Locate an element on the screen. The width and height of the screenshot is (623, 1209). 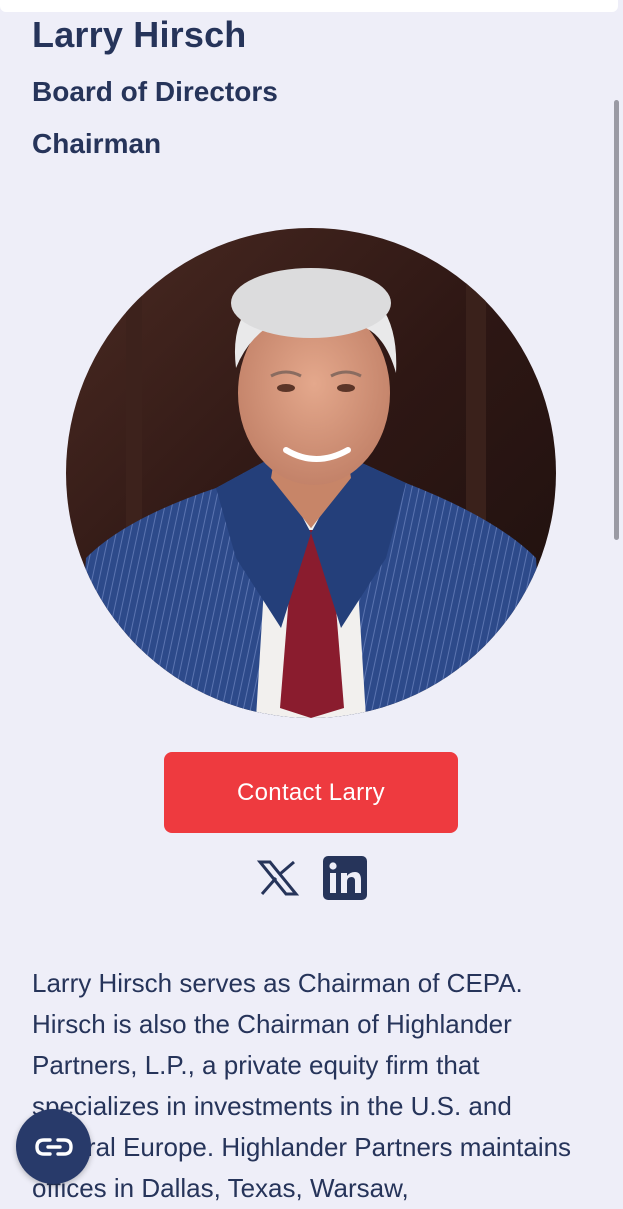
browser-top-strip is located at coordinates (309, 6).